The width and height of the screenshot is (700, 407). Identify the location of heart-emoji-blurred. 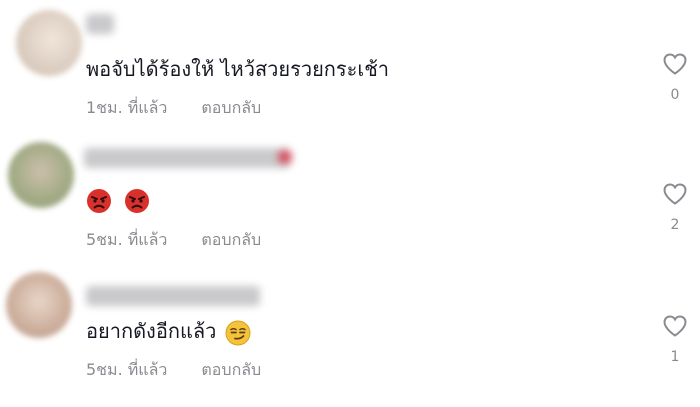
(285, 157).